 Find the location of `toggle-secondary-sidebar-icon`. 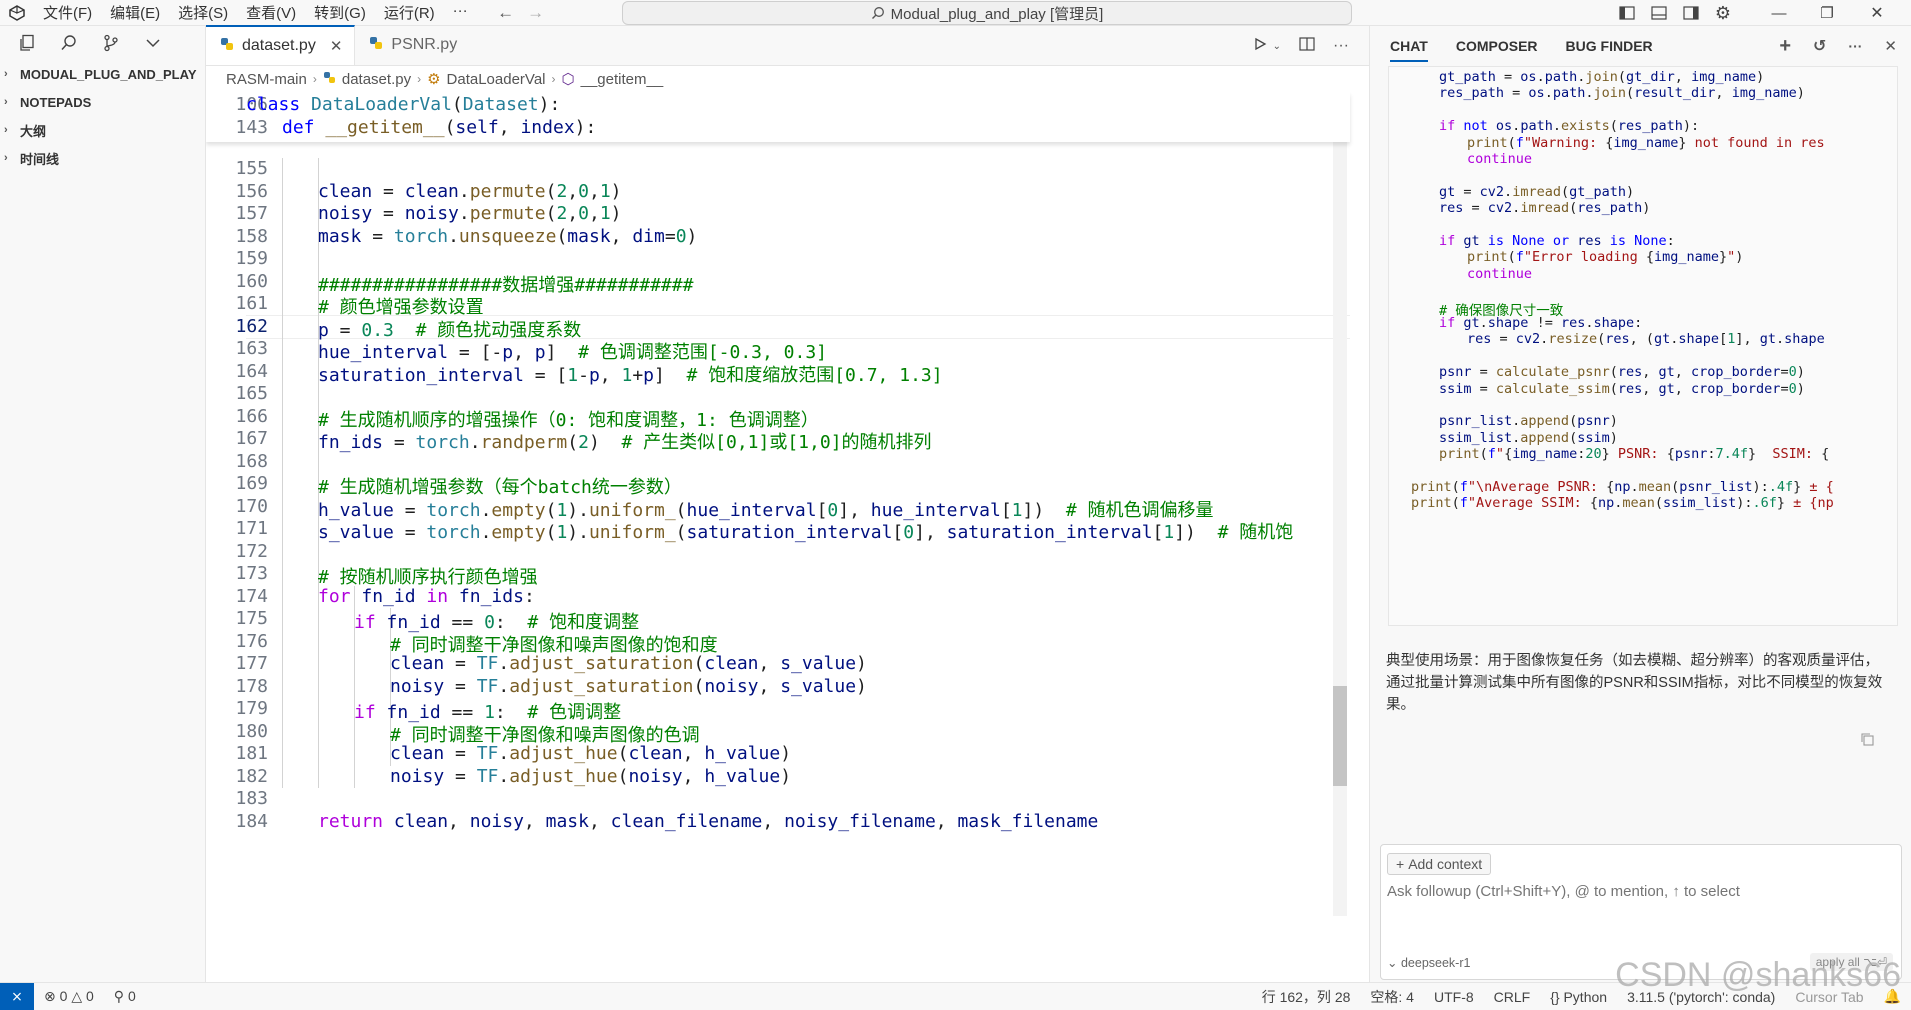

toggle-secondary-sidebar-icon is located at coordinates (1691, 13).